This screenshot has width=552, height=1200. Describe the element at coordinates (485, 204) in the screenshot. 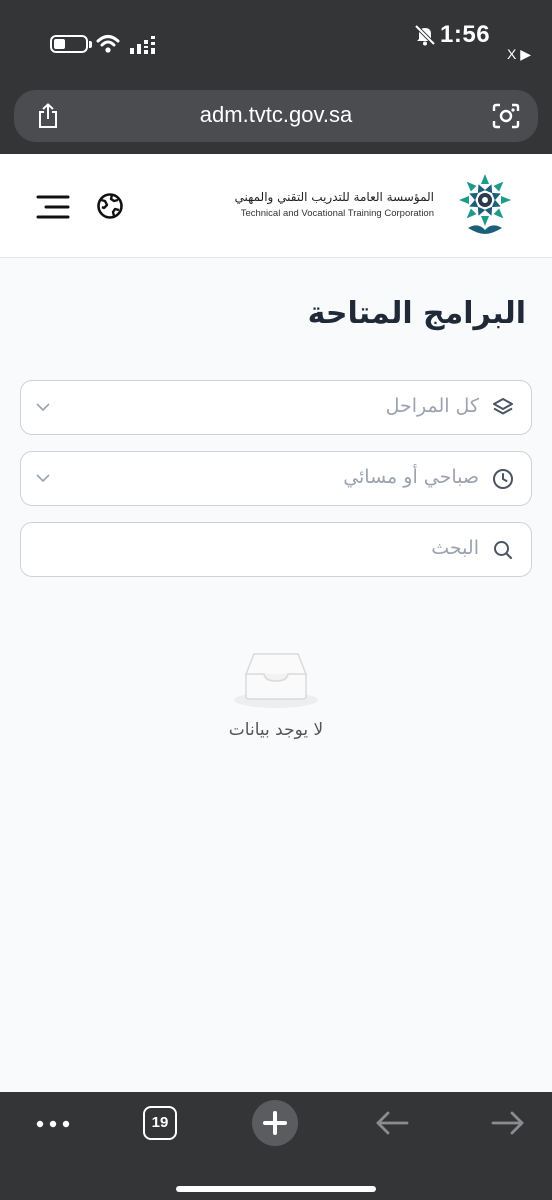

I see `logo-emblem-icon` at that location.